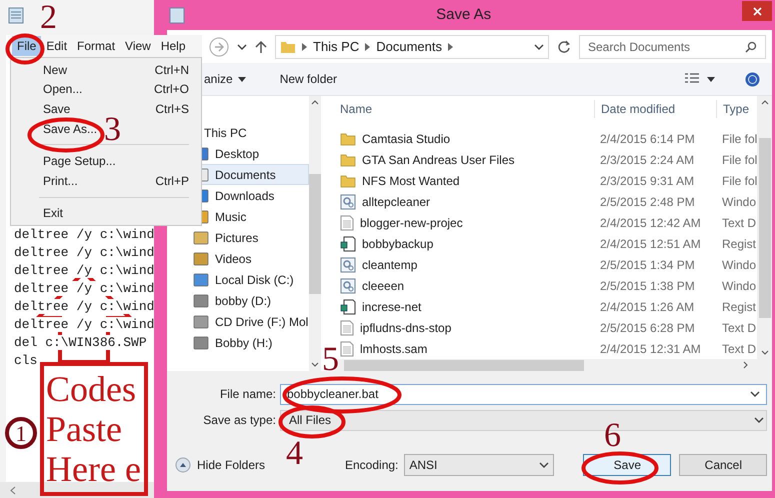 Image resolution: width=775 pixels, height=498 pixels. I want to click on file-row: increse-net 2/4/2015 1:26 AM Regist, so click(546, 306).